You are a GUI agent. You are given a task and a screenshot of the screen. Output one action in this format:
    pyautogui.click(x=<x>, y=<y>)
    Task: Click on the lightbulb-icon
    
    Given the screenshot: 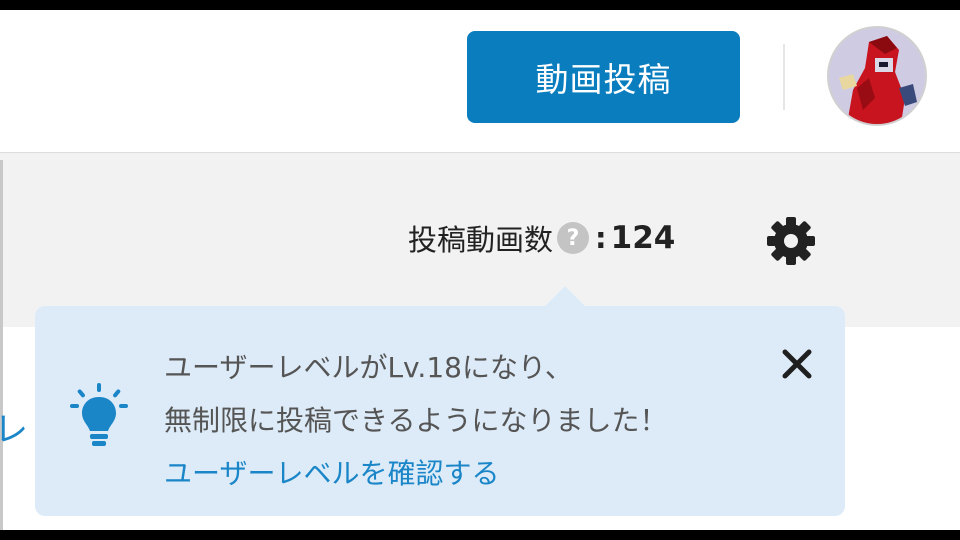 What is the action you would take?
    pyautogui.click(x=99, y=414)
    